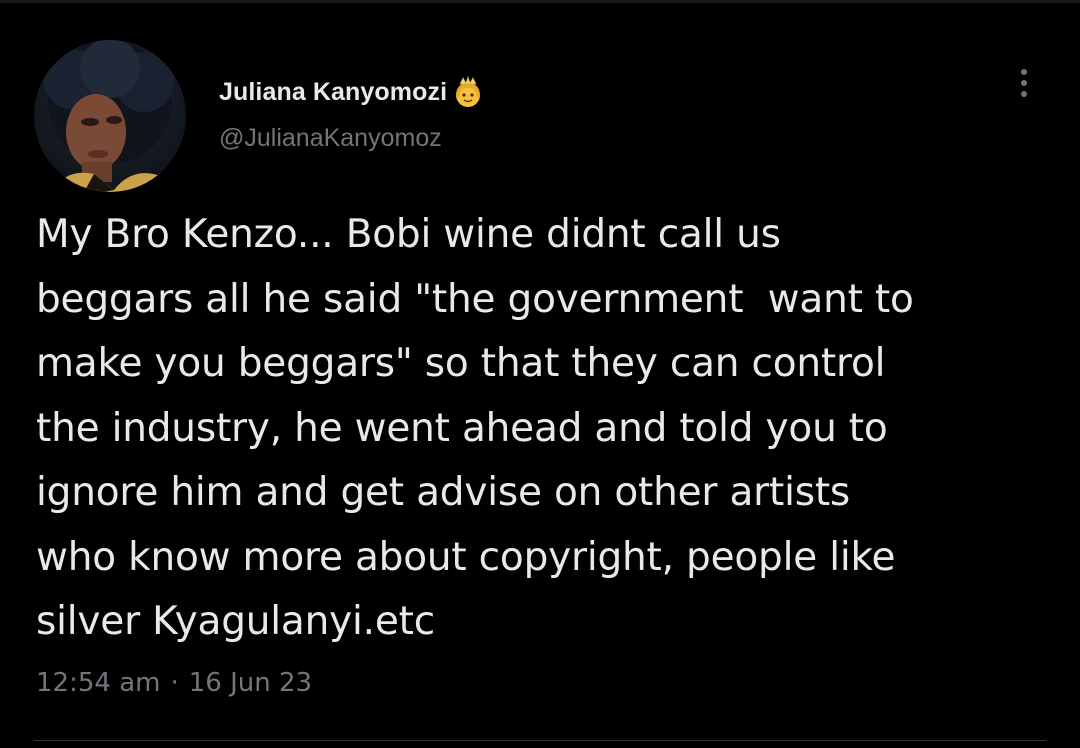 This screenshot has width=1080, height=748. What do you see at coordinates (333, 92) in the screenshot?
I see `display-name: Juliana Kanyomozi` at bounding box center [333, 92].